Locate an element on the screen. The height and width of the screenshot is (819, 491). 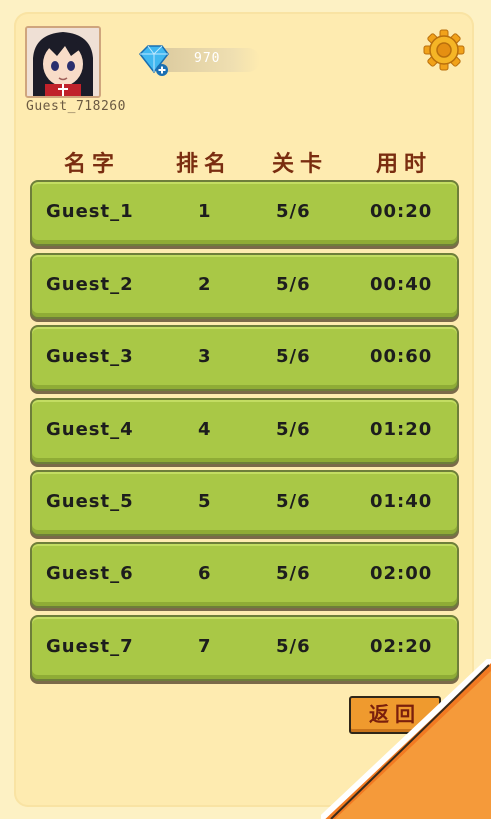
row-rank: 6 is located at coordinates (205, 573).